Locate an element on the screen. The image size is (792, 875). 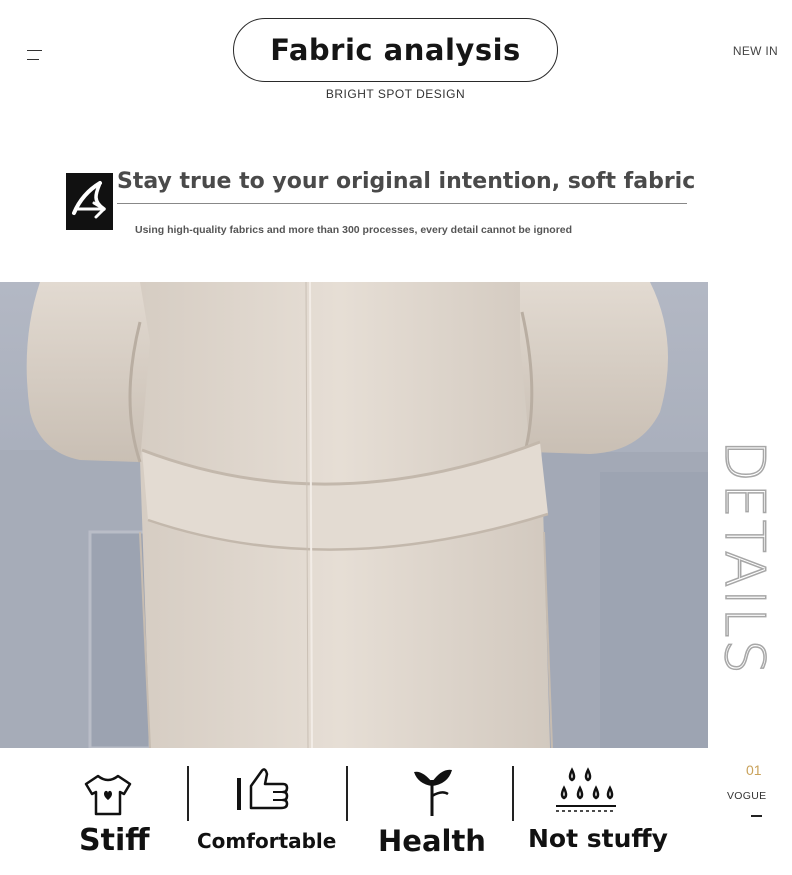
headline-divider is located at coordinates (402, 203).